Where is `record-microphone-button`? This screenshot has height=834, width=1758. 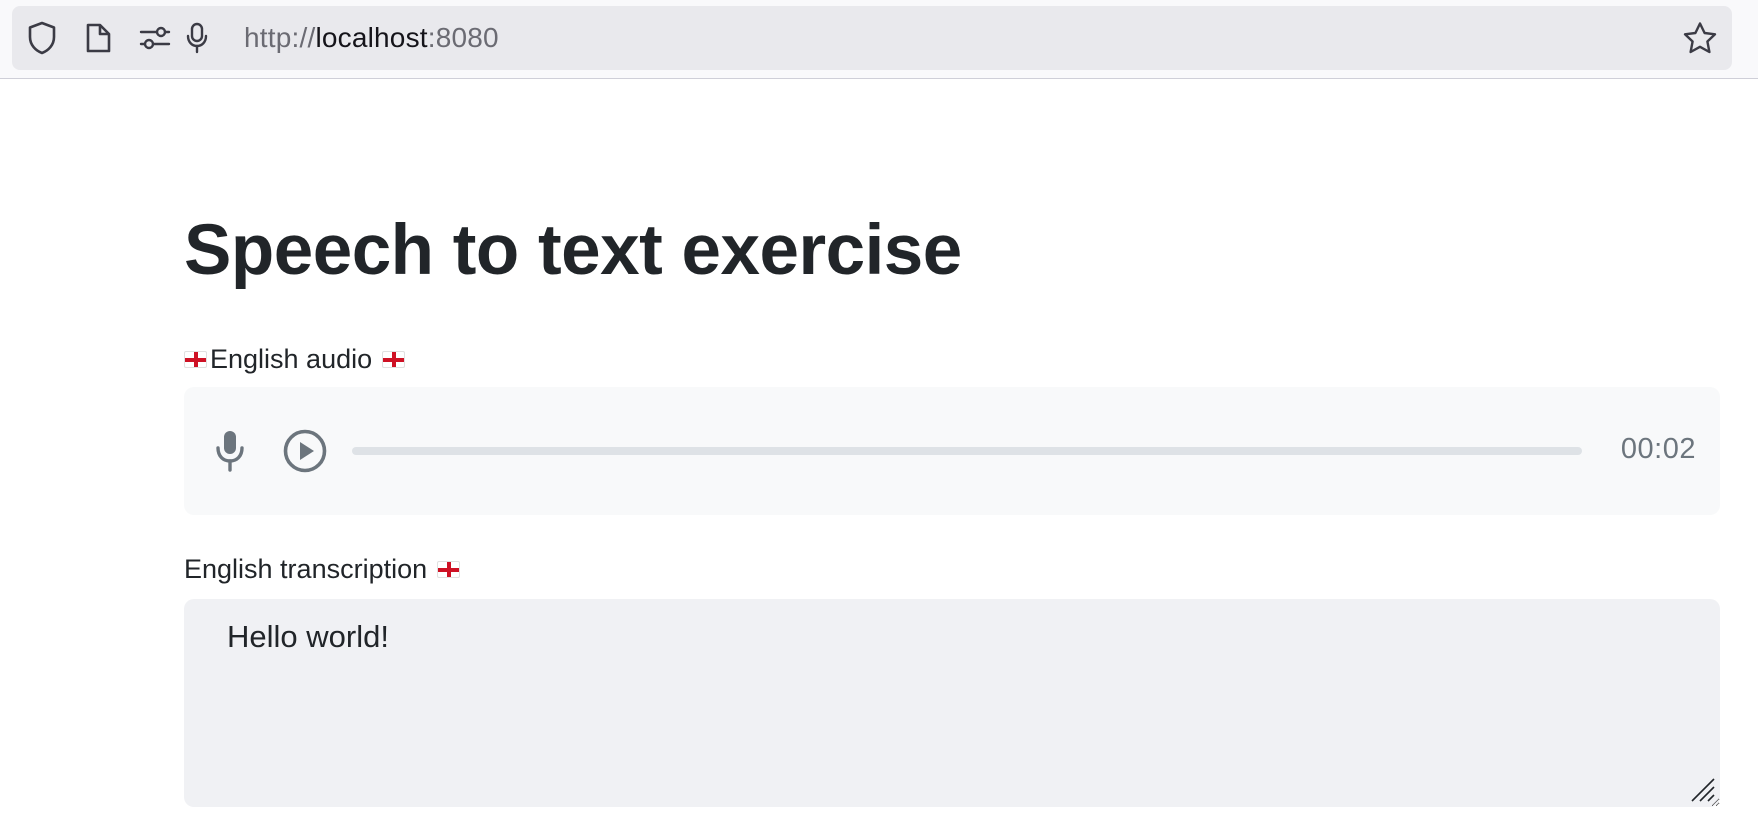
record-microphone-button is located at coordinates (230, 451).